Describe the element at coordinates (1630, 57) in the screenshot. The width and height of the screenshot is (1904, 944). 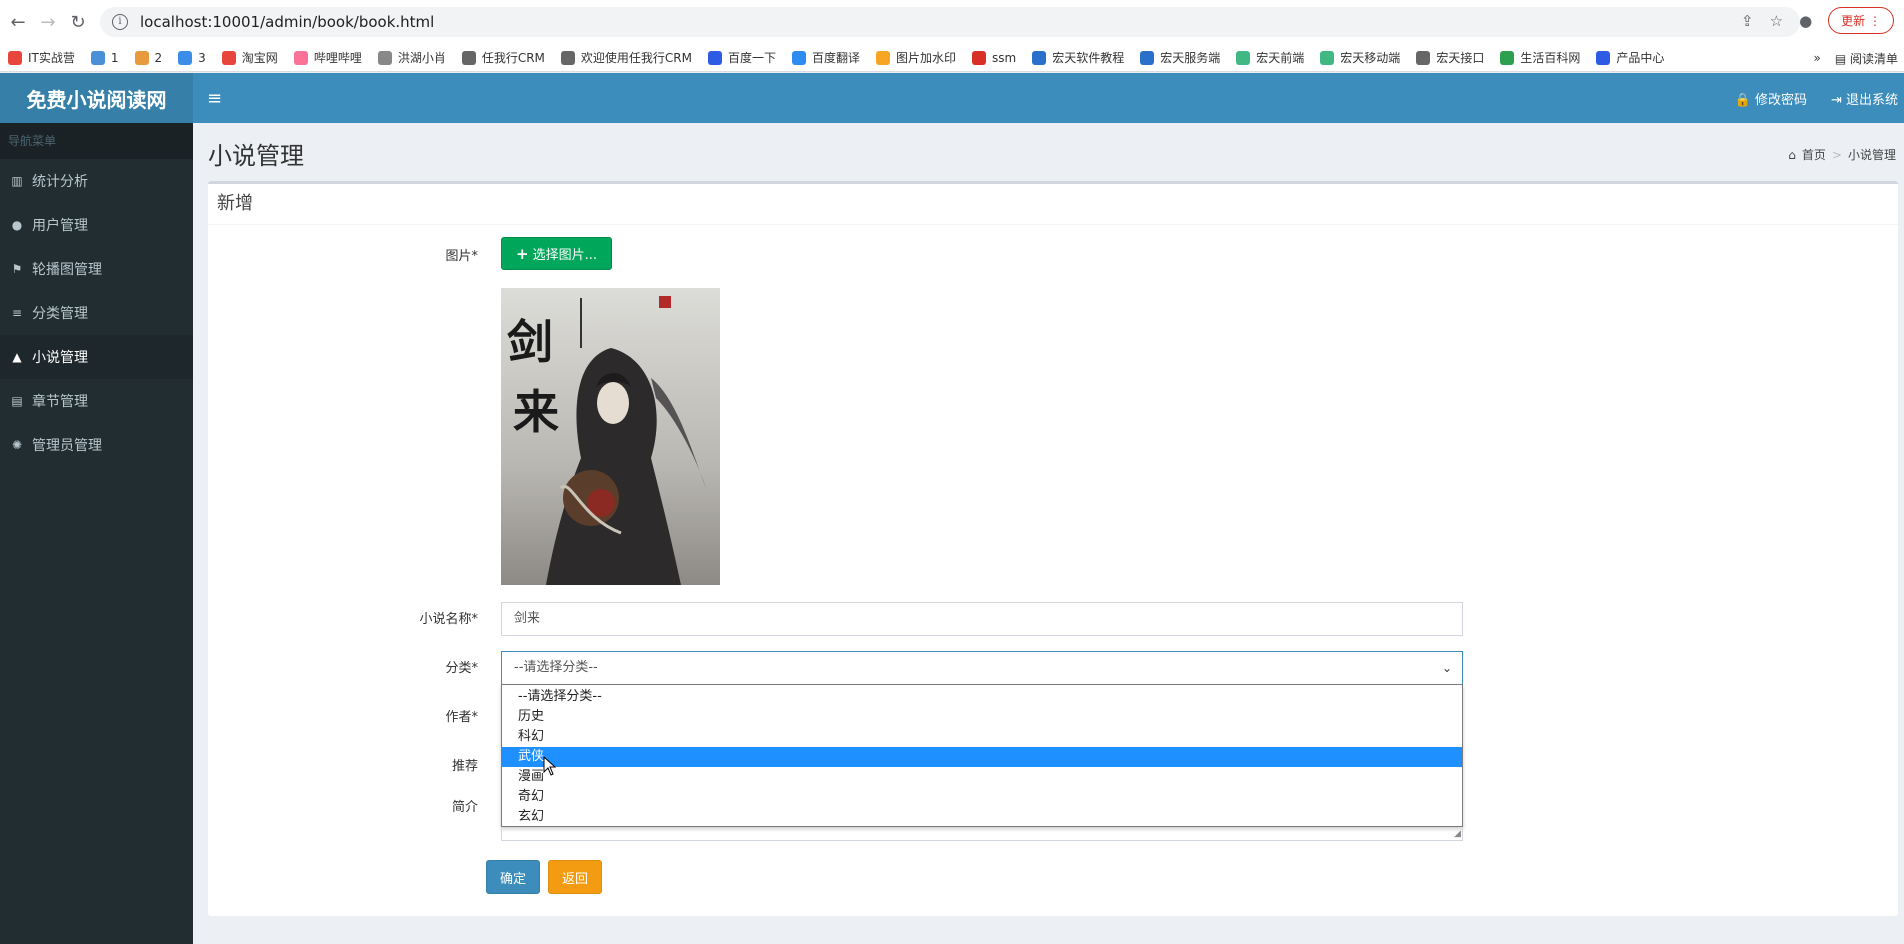
I see `bookmark-item: 产品中心` at that location.